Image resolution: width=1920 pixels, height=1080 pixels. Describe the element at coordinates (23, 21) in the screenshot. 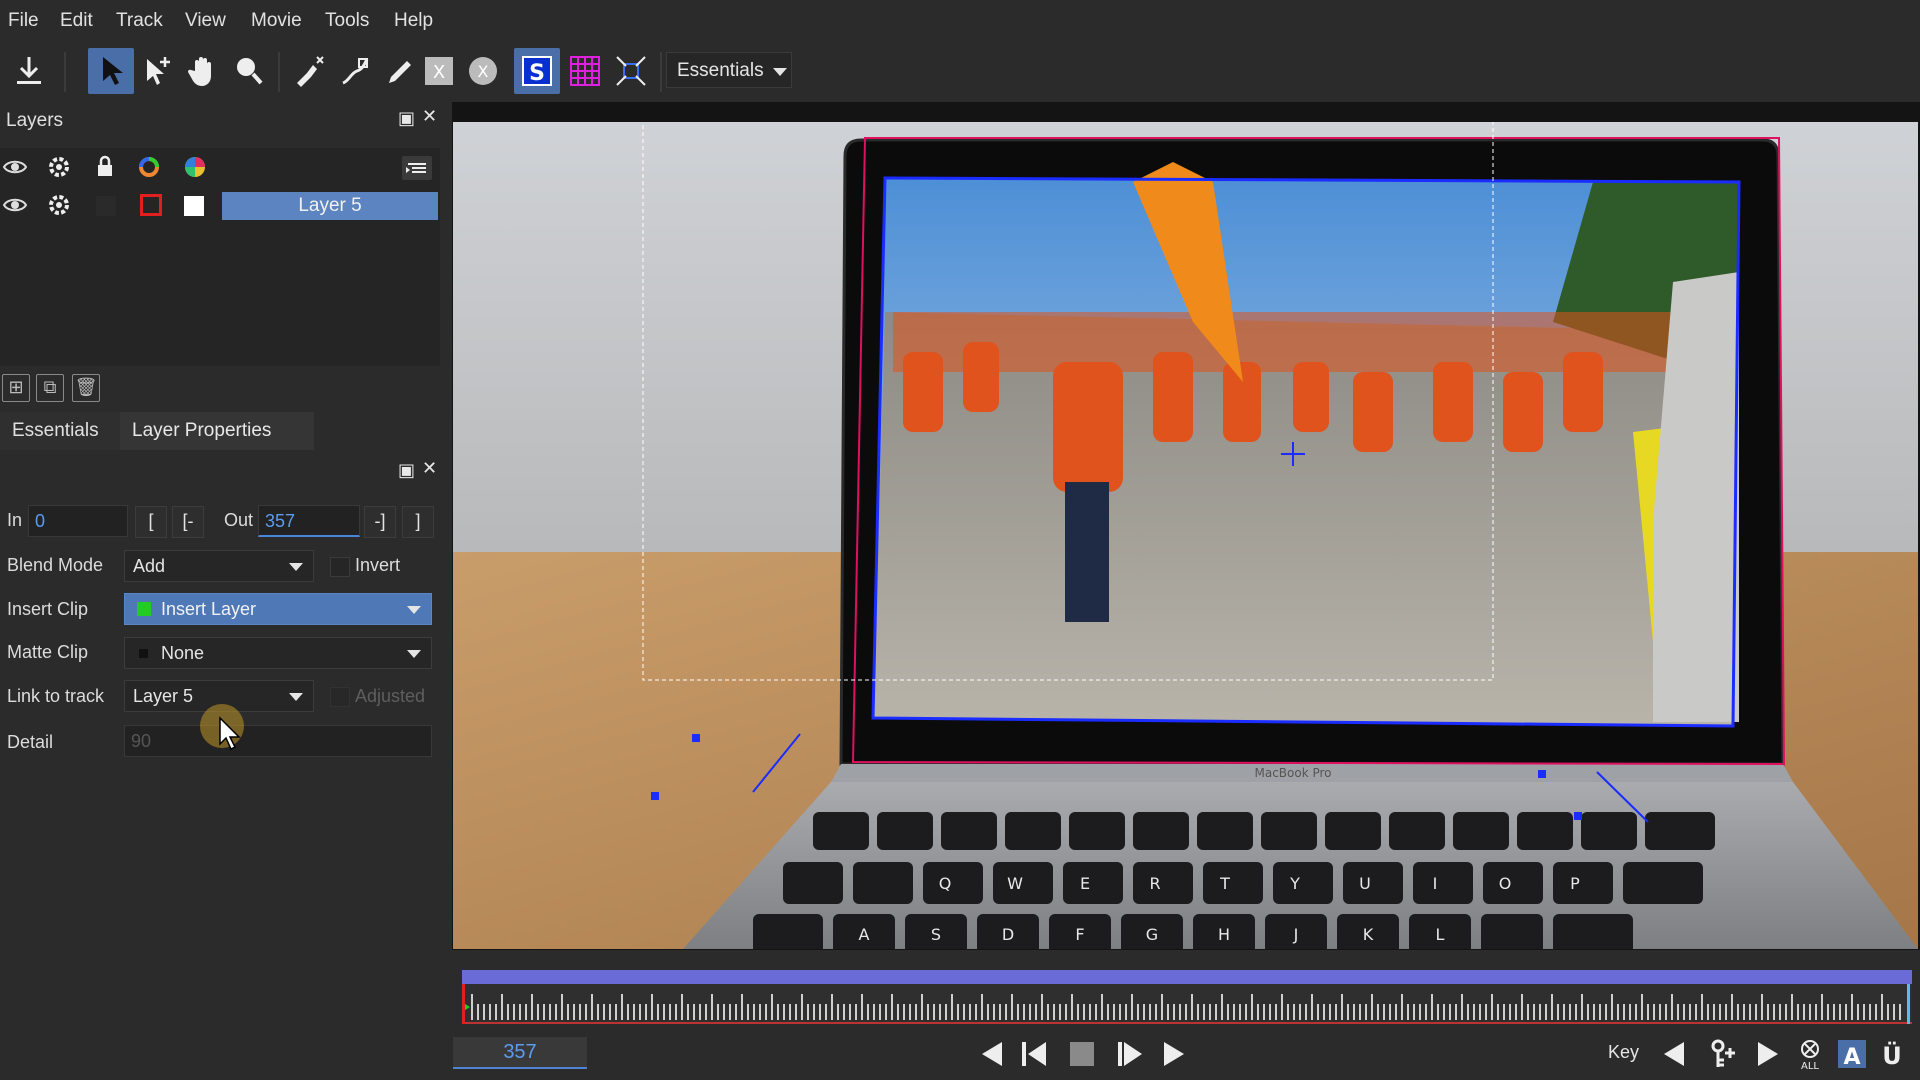

I see `menu-file: File` at that location.